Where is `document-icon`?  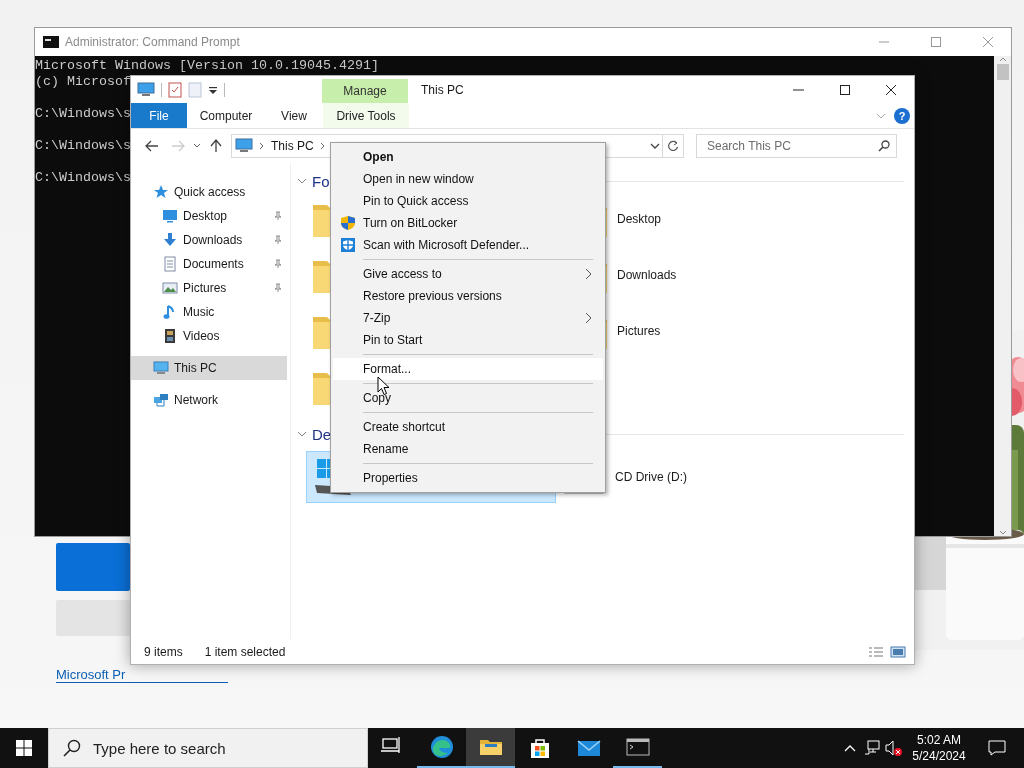
document-icon is located at coordinates (170, 264).